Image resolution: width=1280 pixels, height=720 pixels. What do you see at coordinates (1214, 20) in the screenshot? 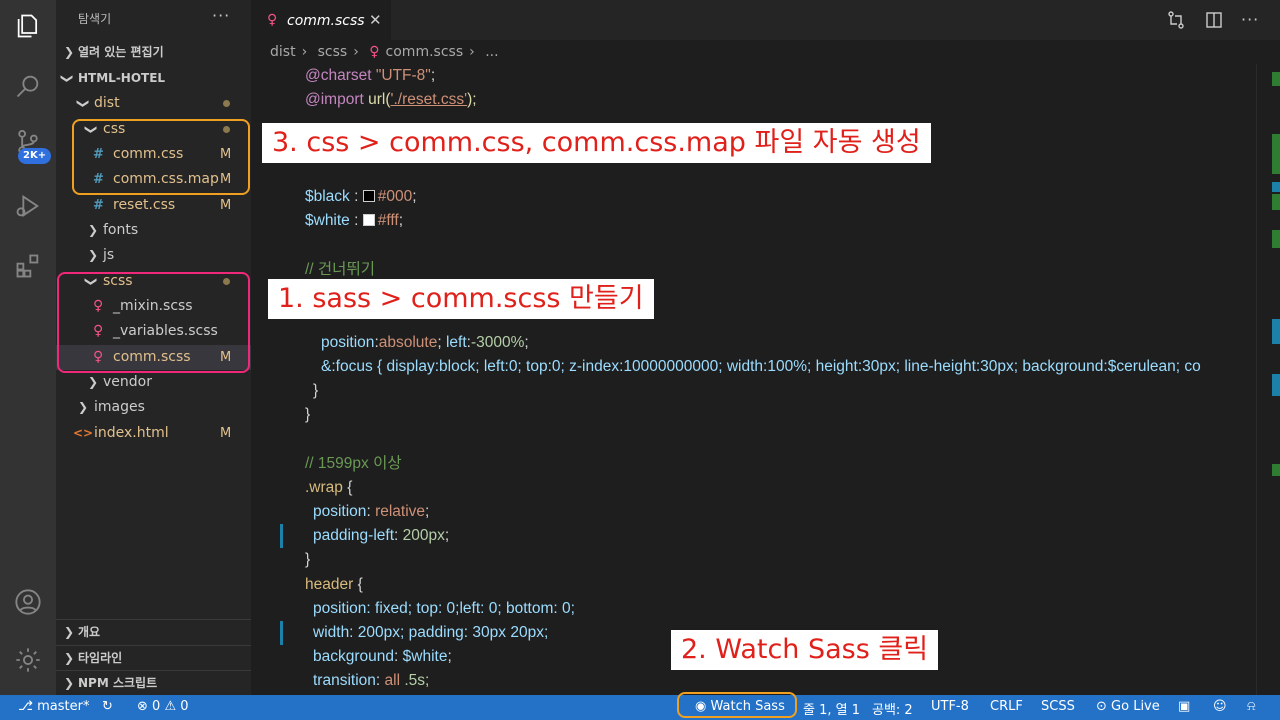
I see `split-editor-icon` at bounding box center [1214, 20].